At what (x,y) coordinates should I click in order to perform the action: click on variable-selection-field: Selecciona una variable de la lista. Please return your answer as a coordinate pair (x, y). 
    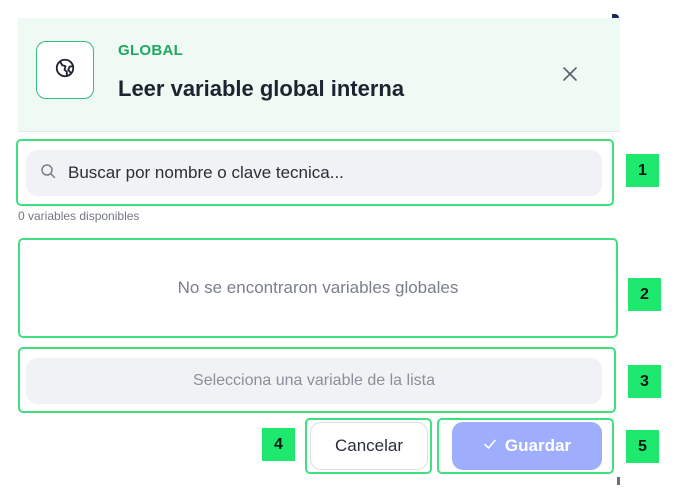
    Looking at the image, I should click on (314, 381).